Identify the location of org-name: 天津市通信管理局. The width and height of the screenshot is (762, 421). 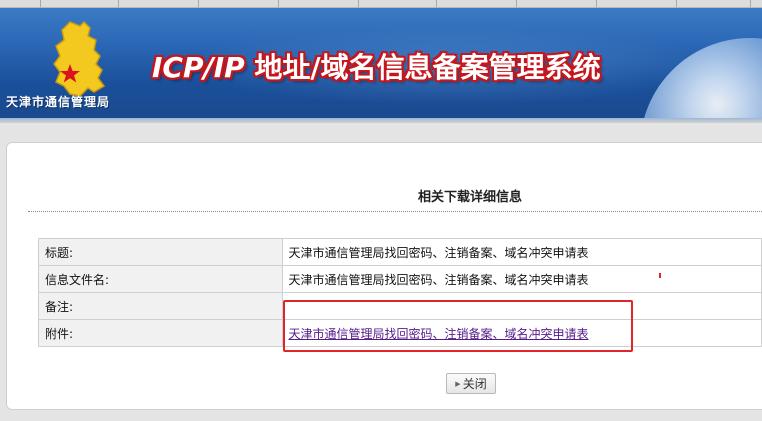
(58, 102).